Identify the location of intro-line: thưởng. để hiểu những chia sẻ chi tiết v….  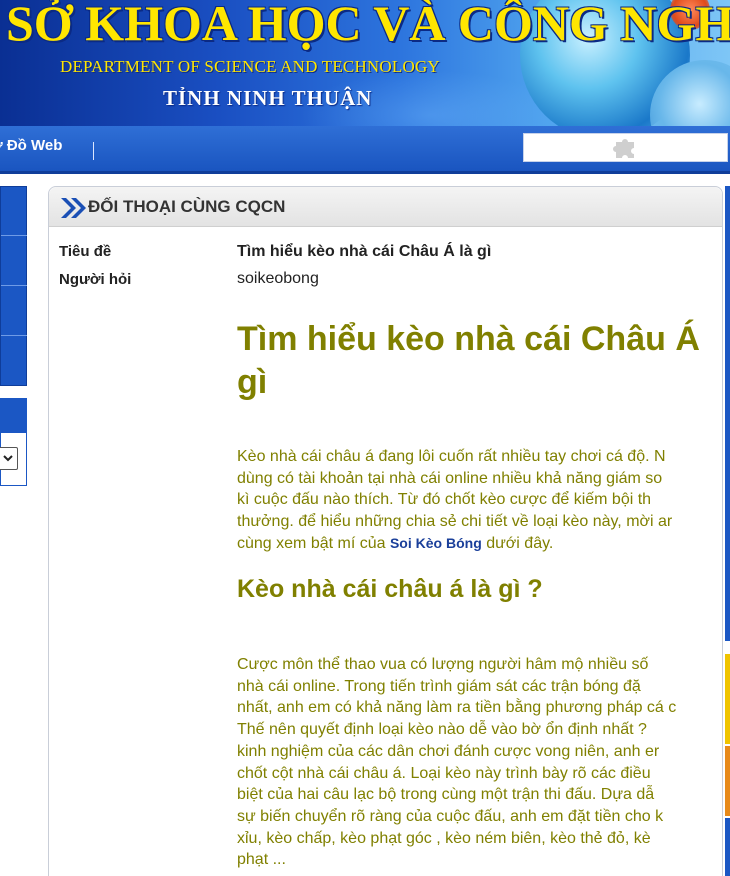
(455, 522).